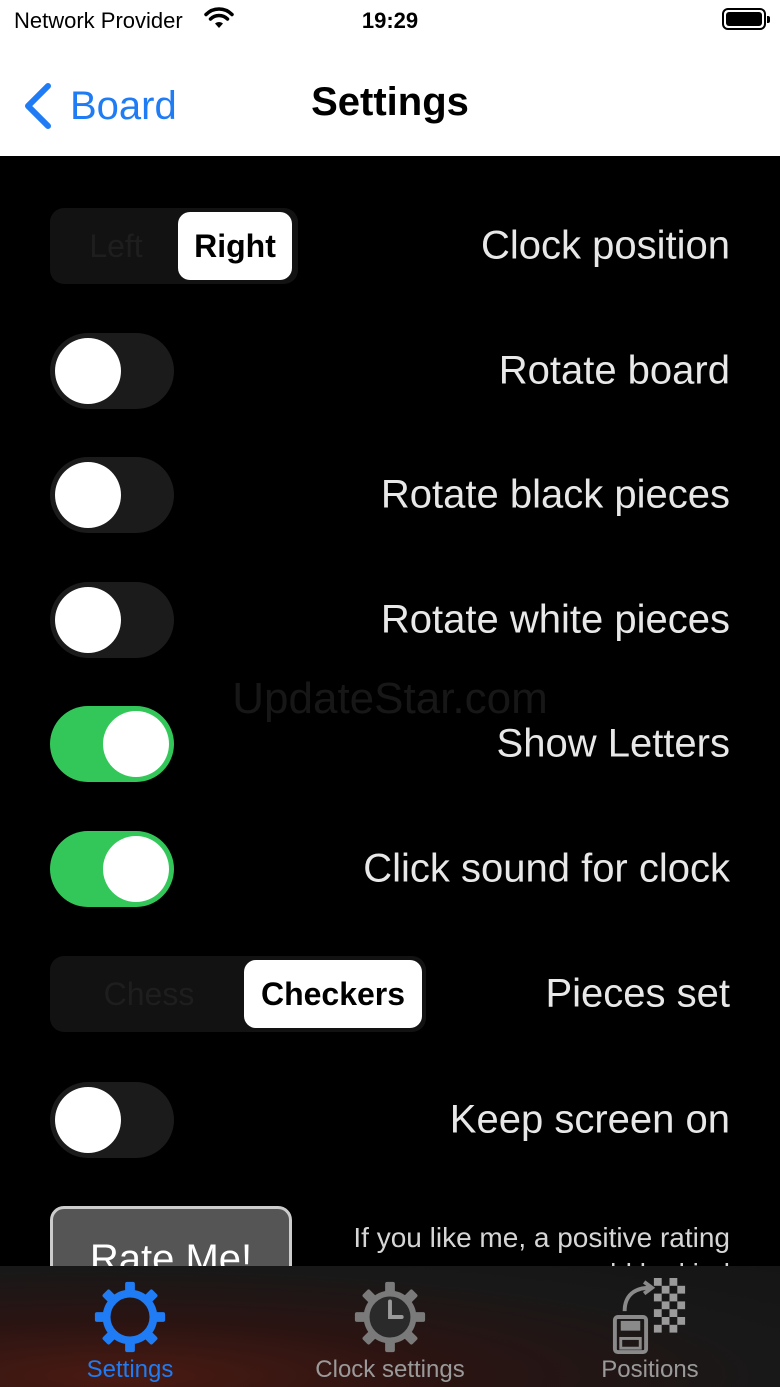  What do you see at coordinates (650, 1369) in the screenshot?
I see `tab-positions-label: Positions` at bounding box center [650, 1369].